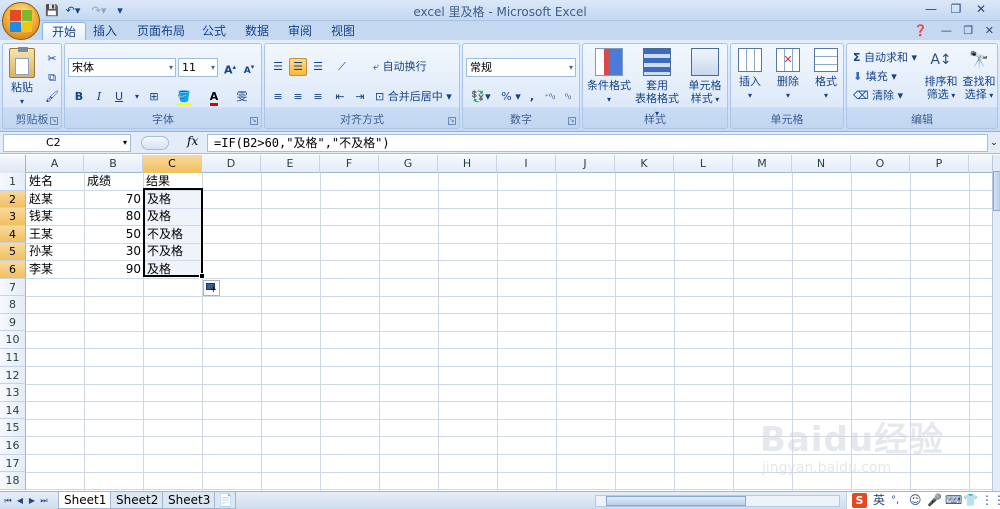  What do you see at coordinates (230, 67) in the screenshot?
I see `grow-font-icon: A▴` at bounding box center [230, 67].